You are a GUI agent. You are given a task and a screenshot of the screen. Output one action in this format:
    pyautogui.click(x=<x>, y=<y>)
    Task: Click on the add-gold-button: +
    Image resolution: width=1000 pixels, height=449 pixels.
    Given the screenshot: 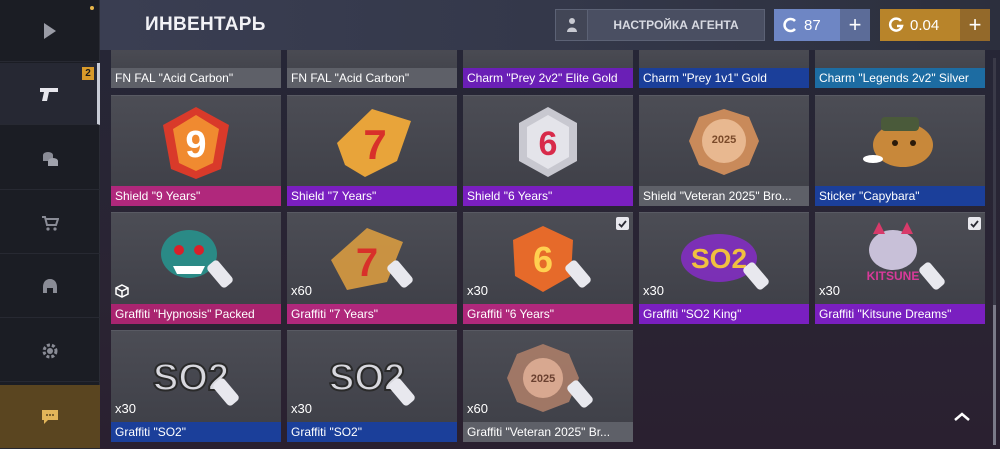 What is the action you would take?
    pyautogui.click(x=975, y=25)
    